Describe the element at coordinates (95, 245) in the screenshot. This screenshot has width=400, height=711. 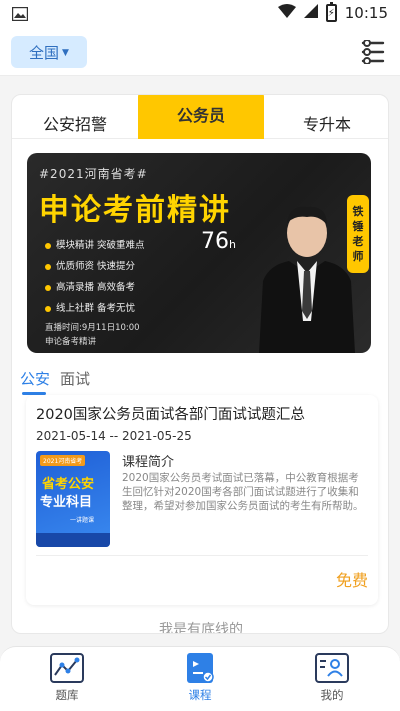
I see `banner-feature: 模块精讲 突破重难点` at that location.